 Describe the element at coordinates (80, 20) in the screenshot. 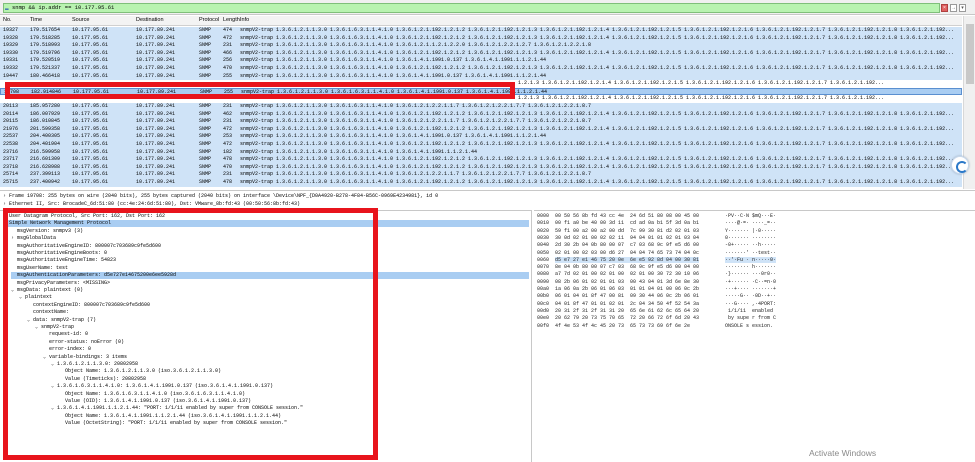

I see `col-header-source: Source` at that location.